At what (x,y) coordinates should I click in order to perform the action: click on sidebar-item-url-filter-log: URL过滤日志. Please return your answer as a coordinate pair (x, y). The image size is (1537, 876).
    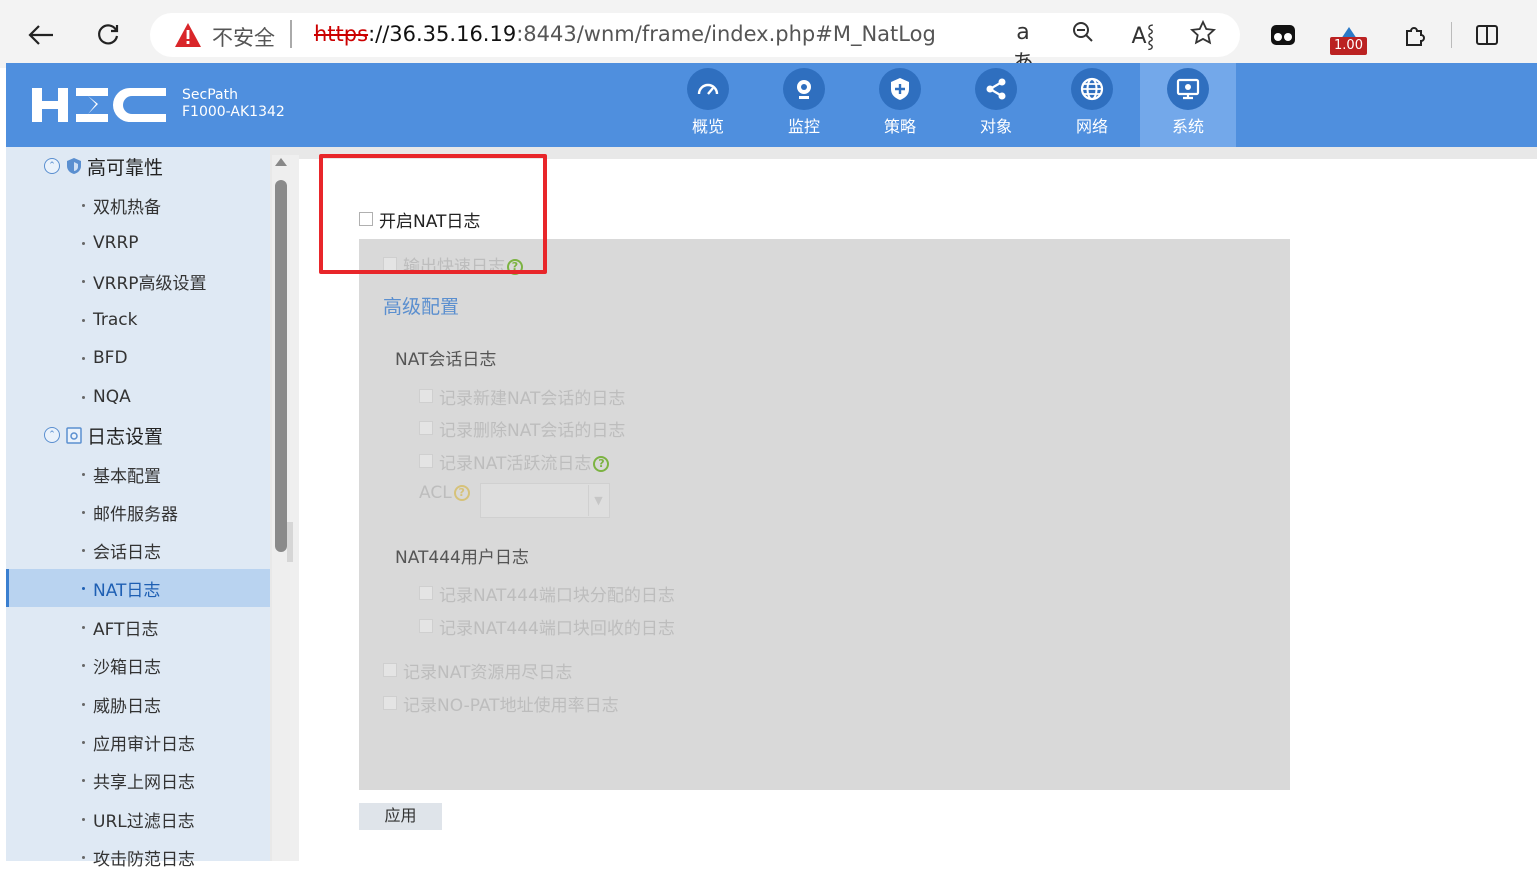
    Looking at the image, I should click on (138, 819).